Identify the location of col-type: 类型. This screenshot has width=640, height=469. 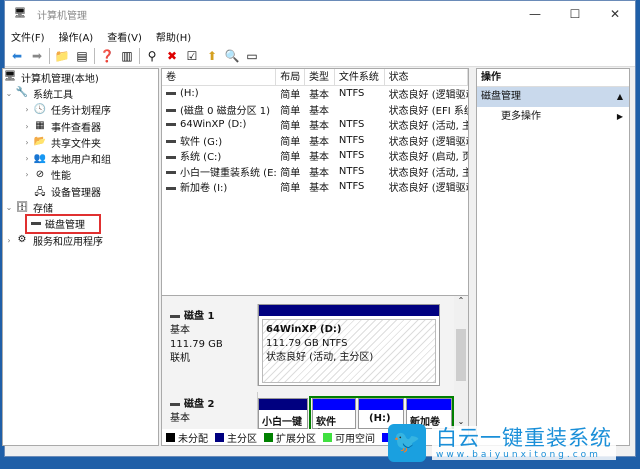
(320, 77).